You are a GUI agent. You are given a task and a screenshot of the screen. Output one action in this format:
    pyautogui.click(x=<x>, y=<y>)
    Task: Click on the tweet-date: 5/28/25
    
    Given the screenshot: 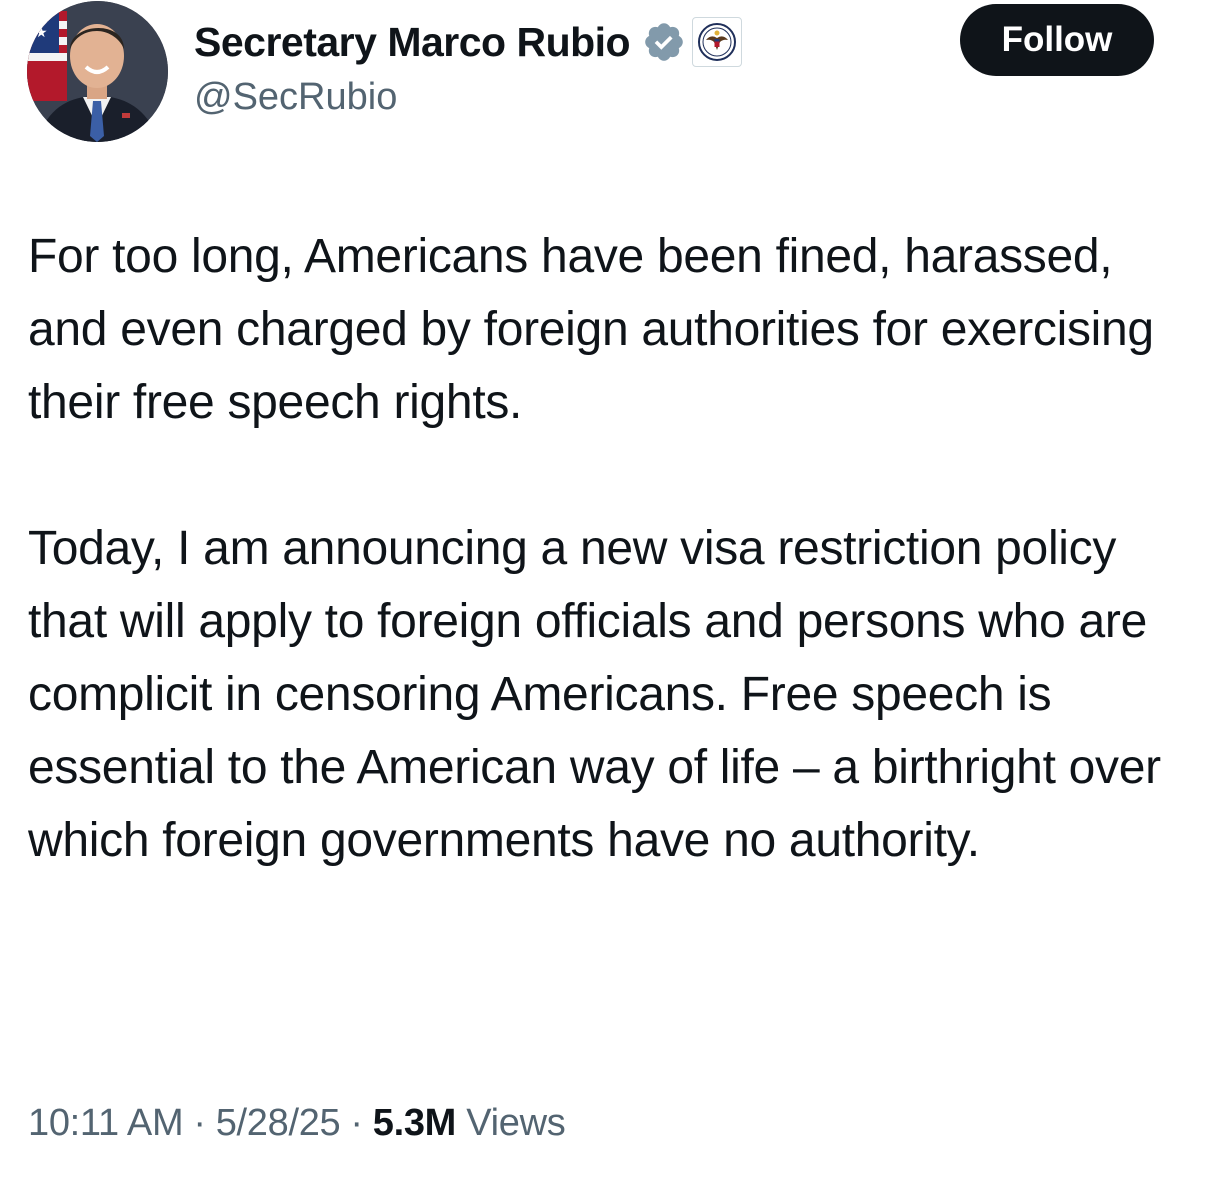 What is the action you would take?
    pyautogui.click(x=278, y=1123)
    